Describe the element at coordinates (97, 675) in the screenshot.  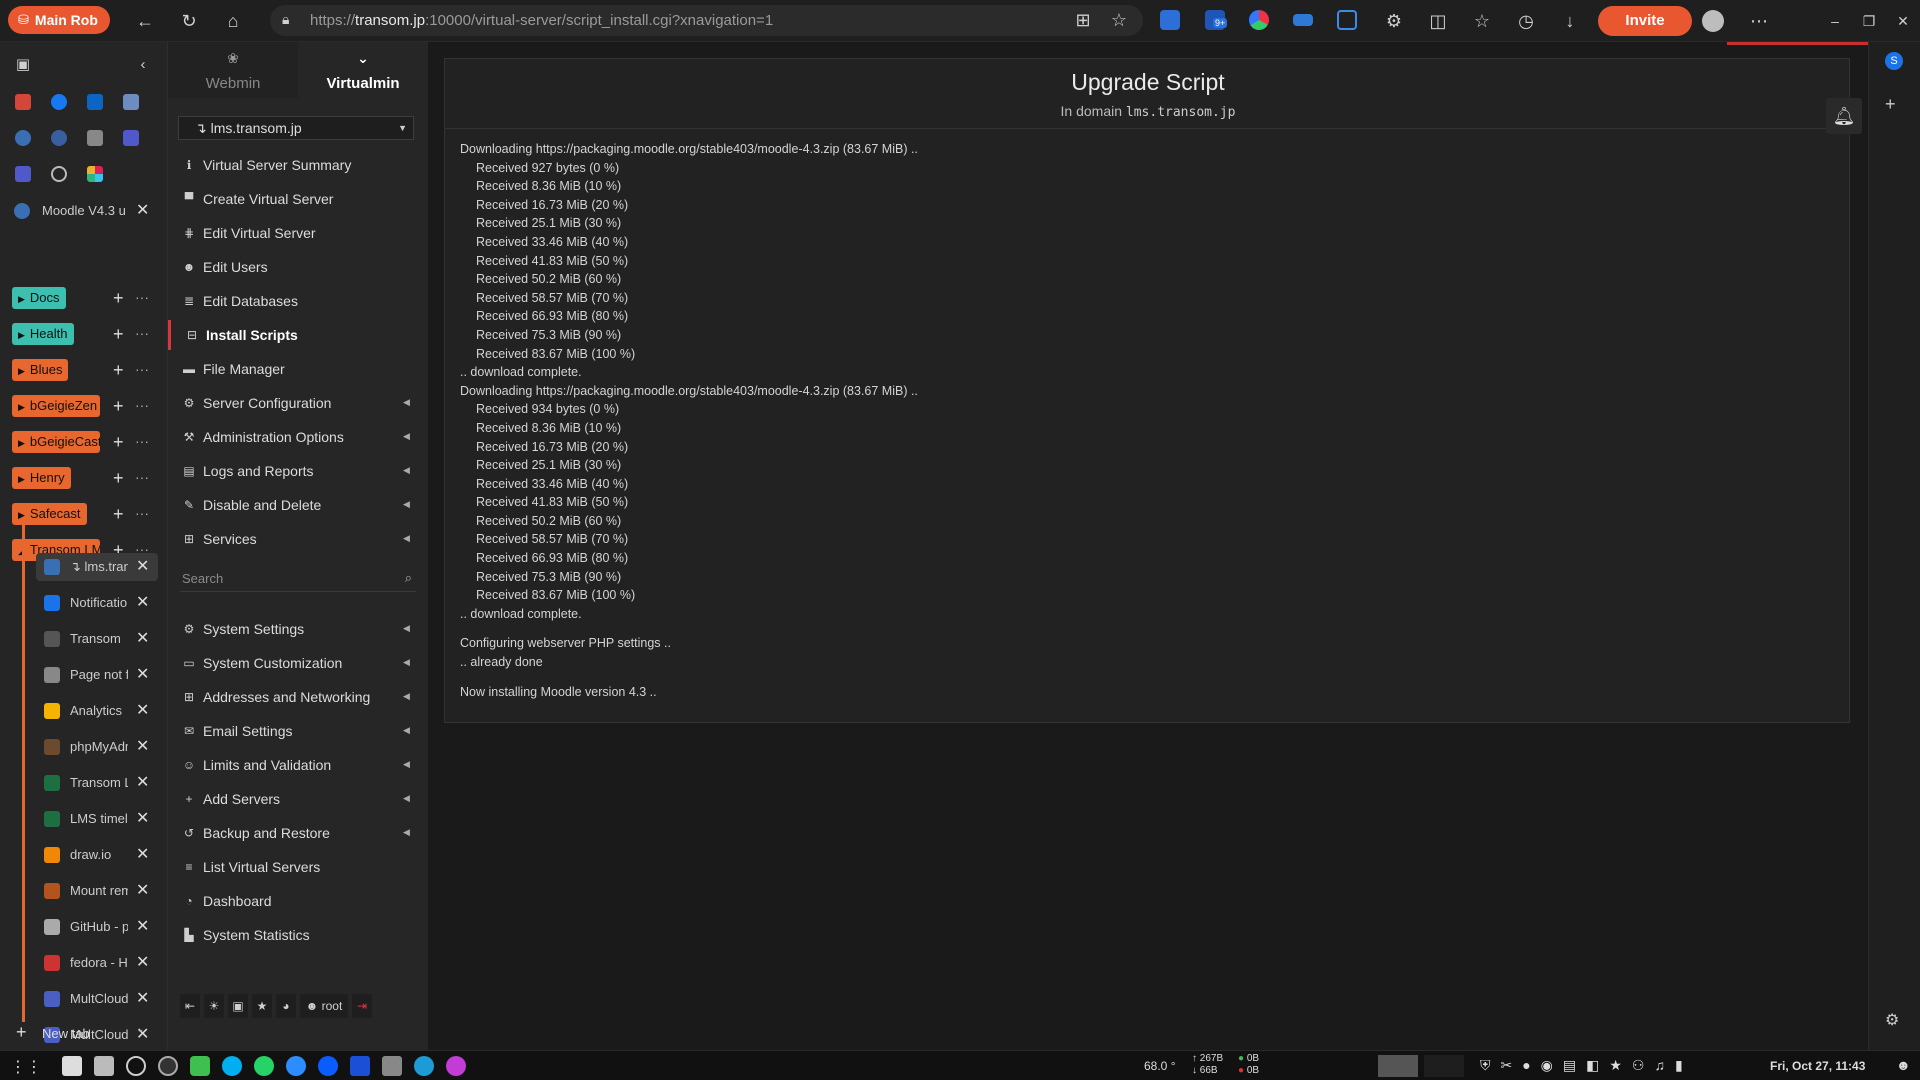
I see `tab-item: Page not found ✕` at that location.